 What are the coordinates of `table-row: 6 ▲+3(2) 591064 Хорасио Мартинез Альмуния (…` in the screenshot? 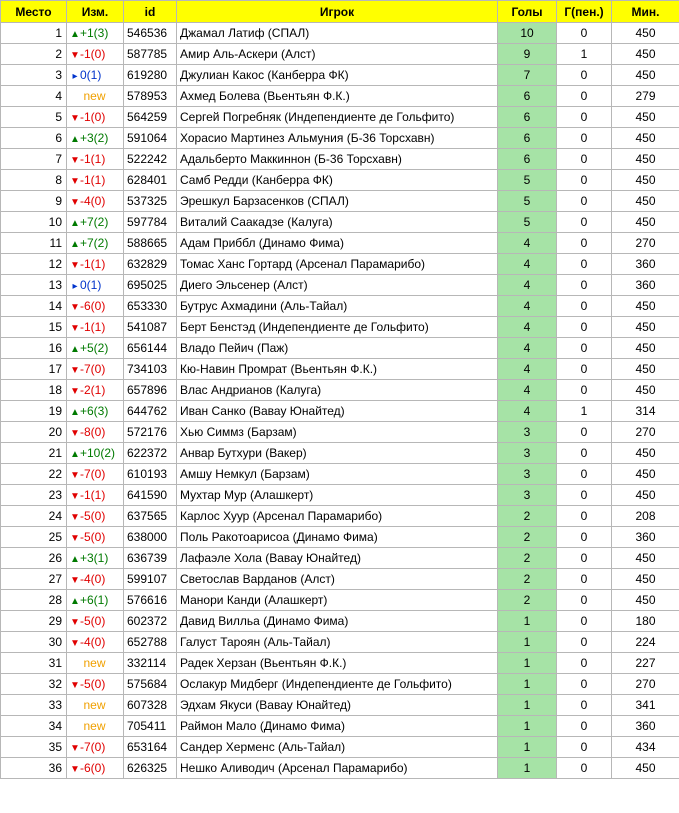 It's located at (339, 138).